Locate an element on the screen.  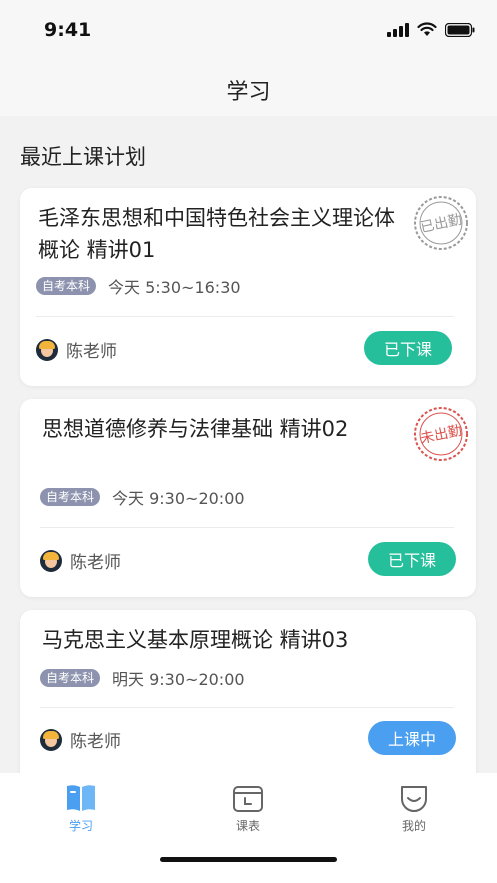
class-meta: 自考本科 今天 5:30~16:30 is located at coordinates (138, 286).